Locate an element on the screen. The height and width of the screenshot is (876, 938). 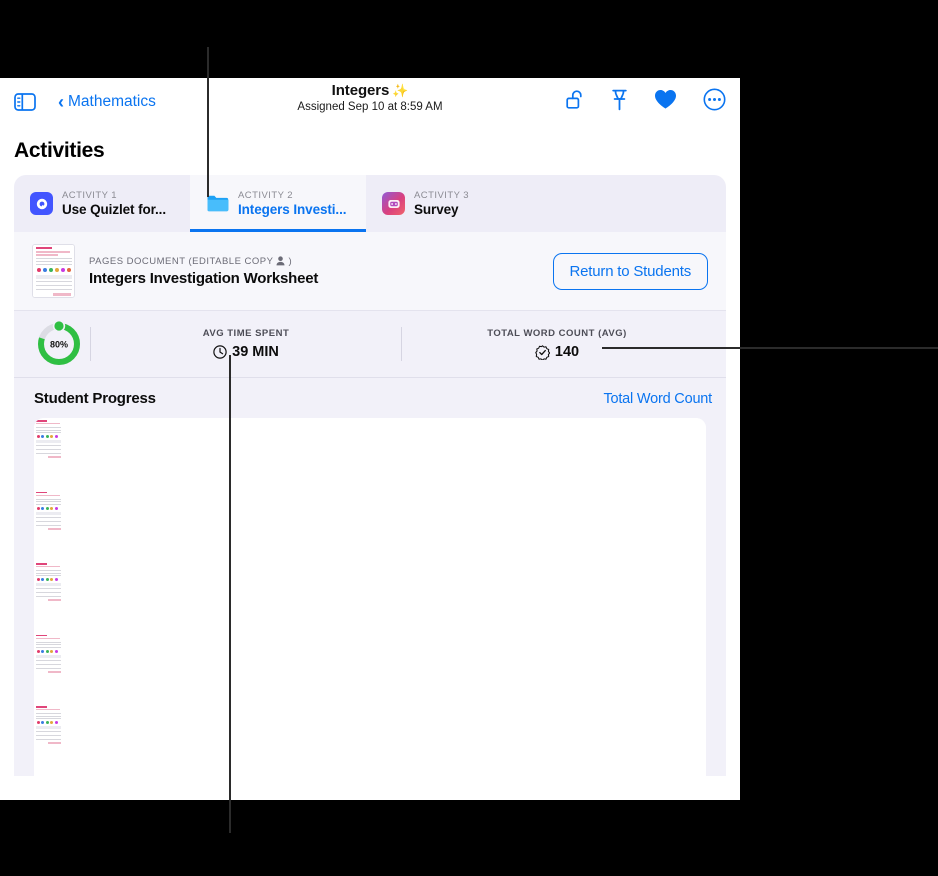
return-to-students-button: Return to Students is located at coordinates (630, 271).